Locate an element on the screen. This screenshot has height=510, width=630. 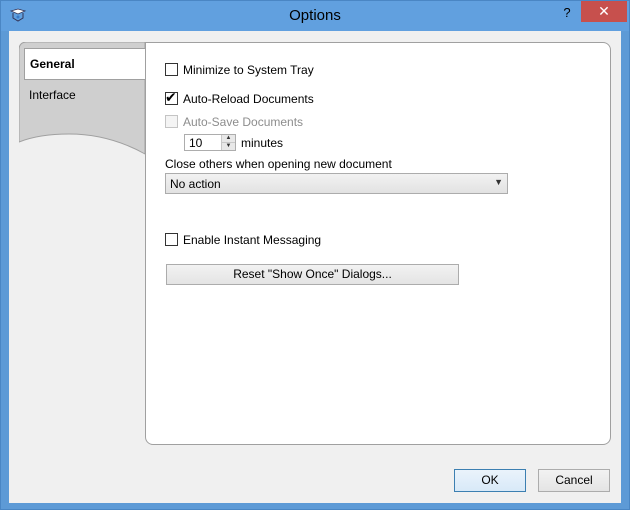
checkmark-icon: ✔ is located at coordinates (171, 97).